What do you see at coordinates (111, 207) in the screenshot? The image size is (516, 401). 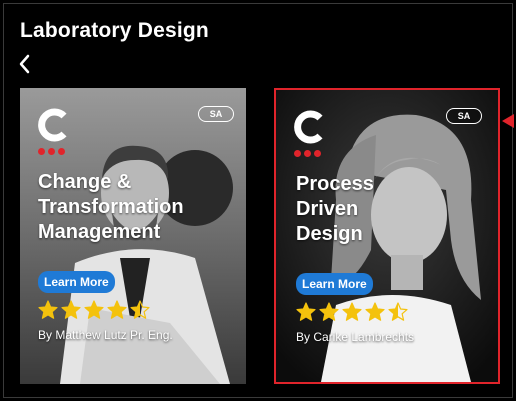 I see `course-title: Change & Transformation Management` at bounding box center [111, 207].